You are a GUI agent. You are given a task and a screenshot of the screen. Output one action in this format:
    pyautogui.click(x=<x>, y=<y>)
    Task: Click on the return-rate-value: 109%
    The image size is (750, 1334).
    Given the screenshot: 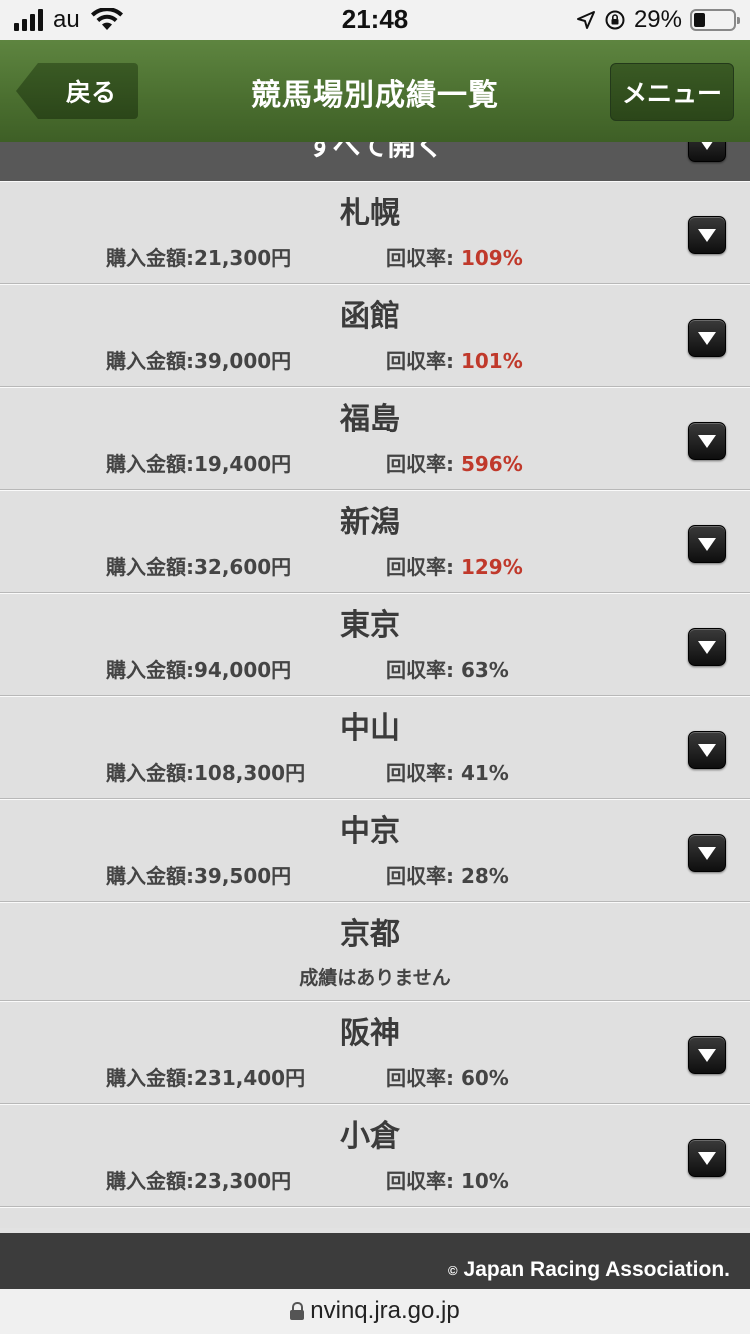 What is the action you would take?
    pyautogui.click(x=491, y=258)
    